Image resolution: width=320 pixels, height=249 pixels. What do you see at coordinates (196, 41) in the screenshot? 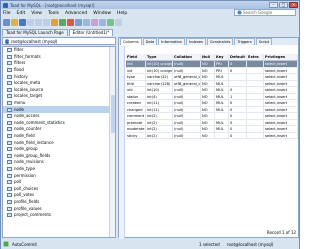
I see `tab-indexes: Indexes` at bounding box center [196, 41].